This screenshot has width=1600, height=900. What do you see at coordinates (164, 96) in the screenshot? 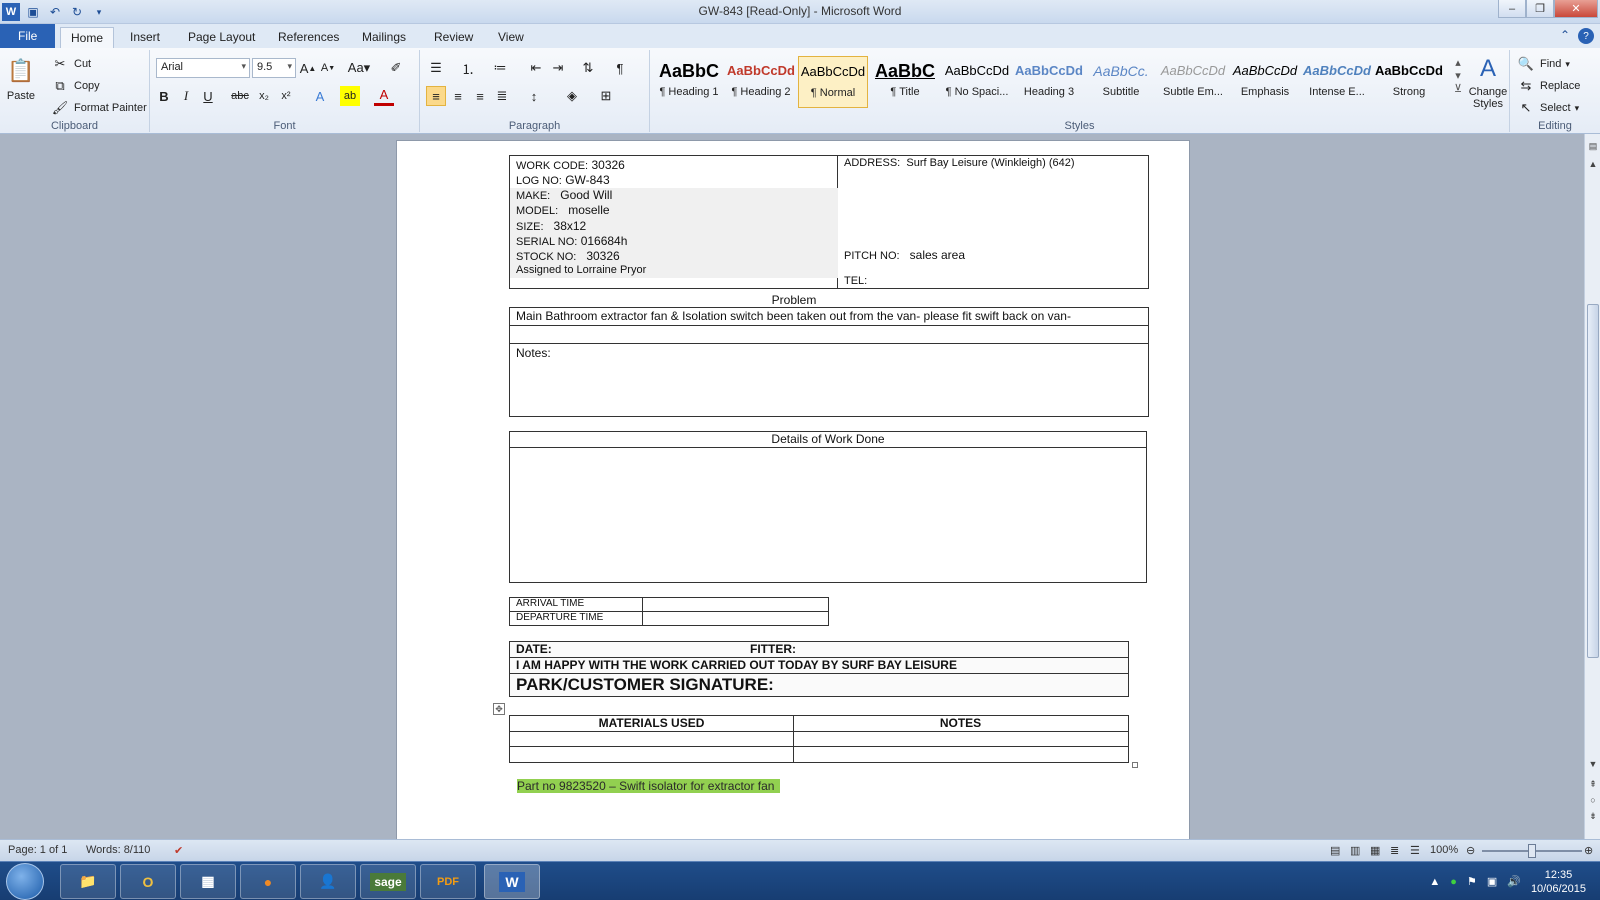
I see `bold-icon: B` at bounding box center [164, 96].